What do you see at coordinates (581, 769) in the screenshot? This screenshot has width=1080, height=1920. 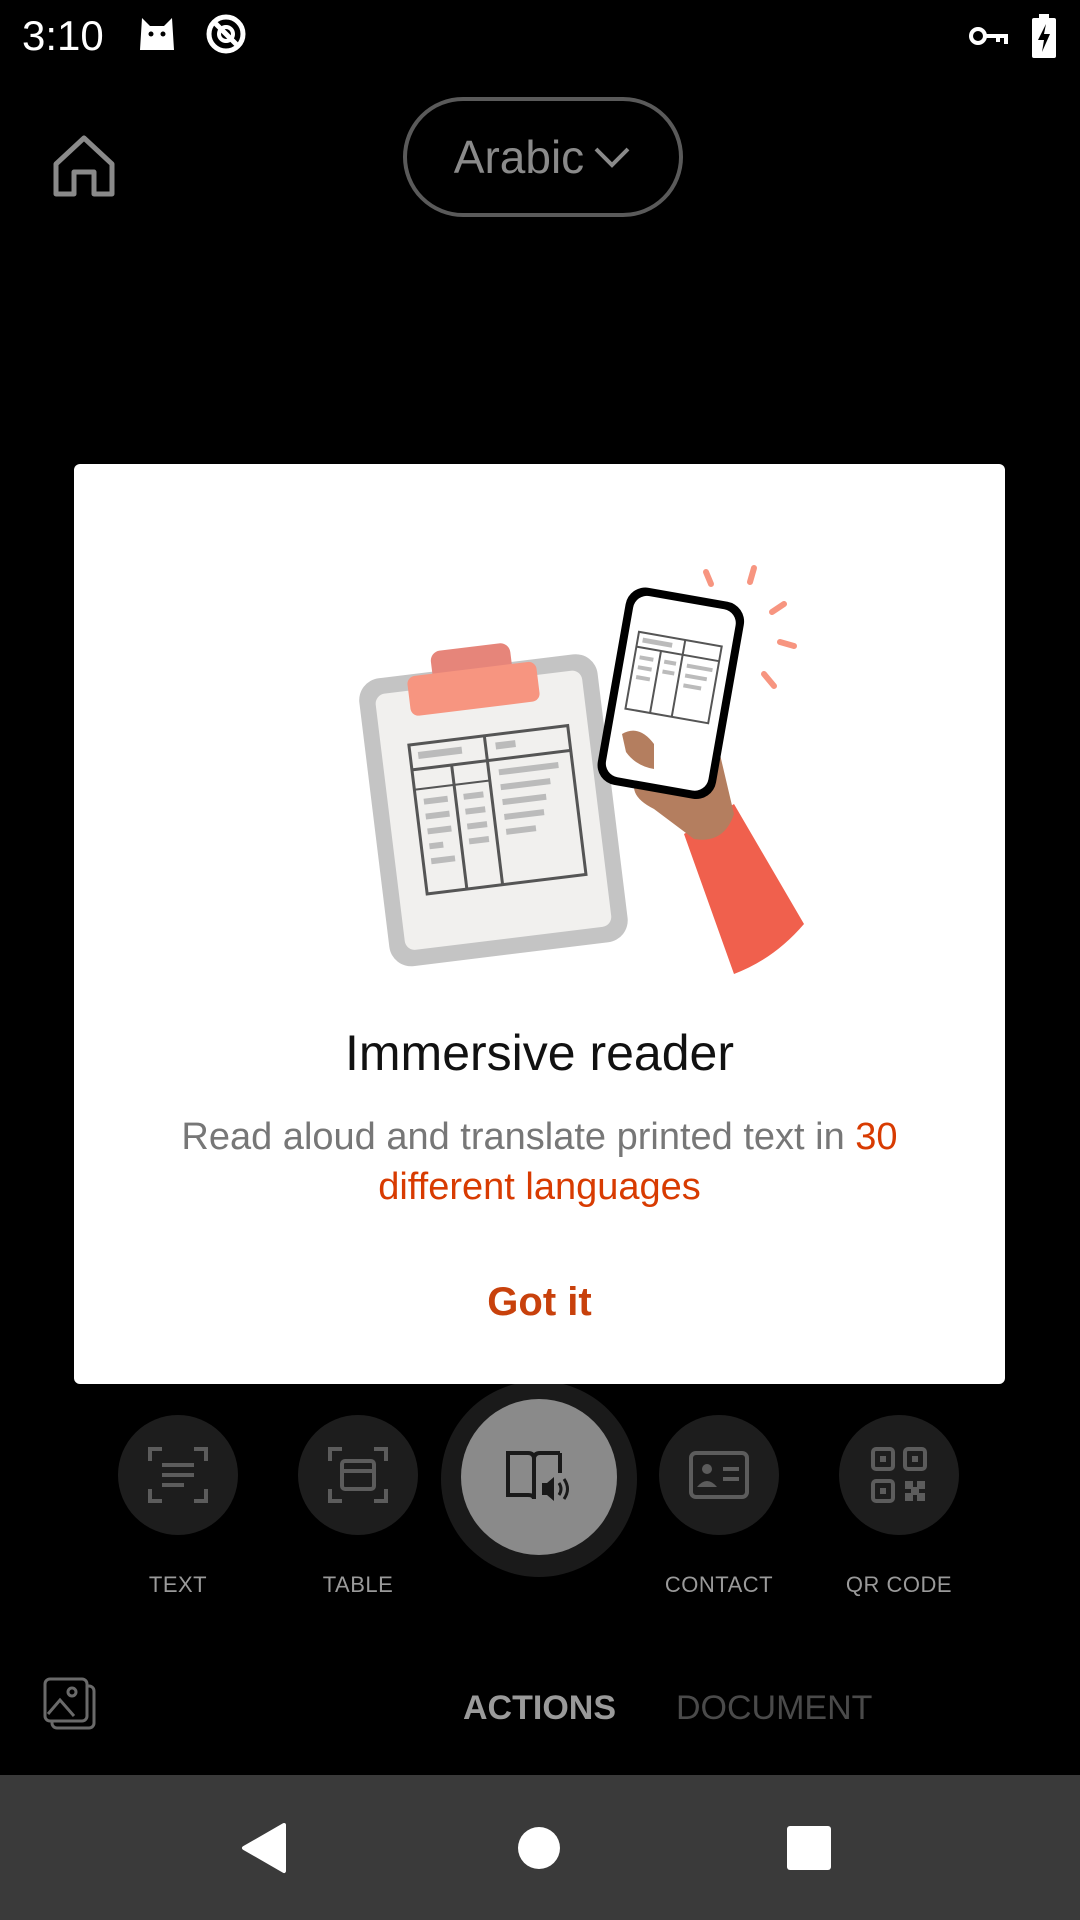 I see `clipboard-phone-illustration` at bounding box center [581, 769].